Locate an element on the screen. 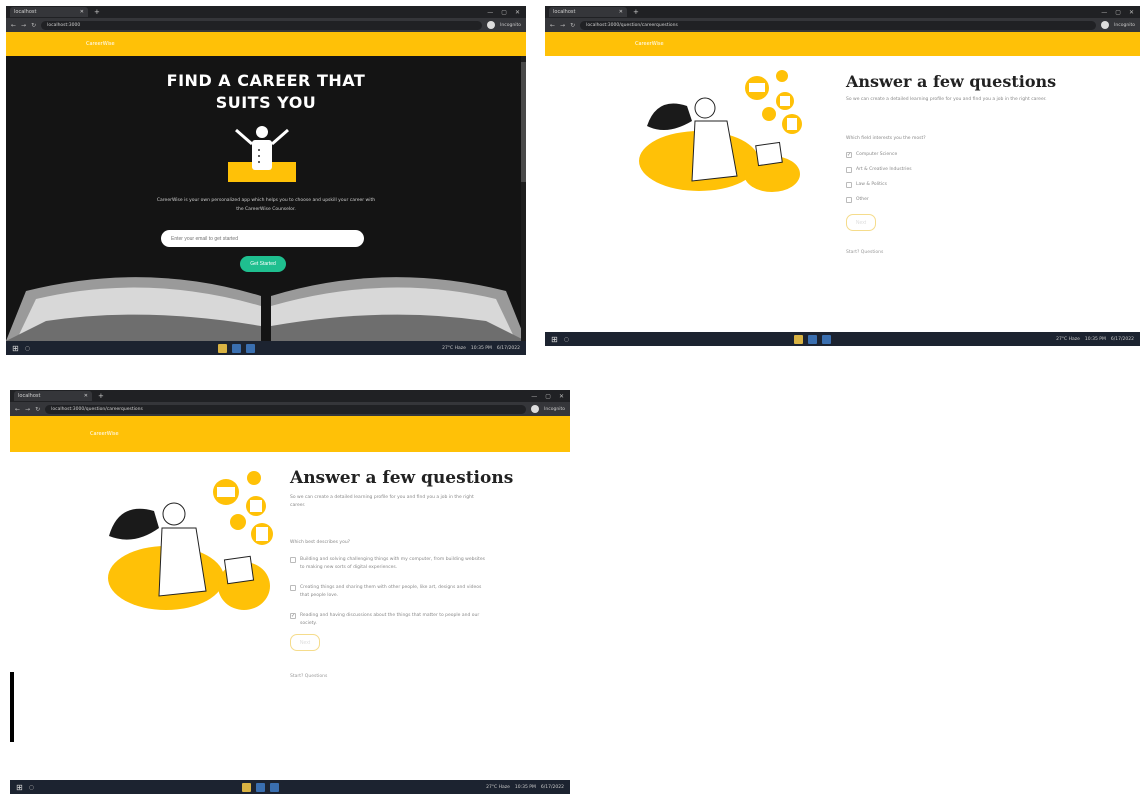 This screenshot has height=794, width=1140. url-text: localhost:3000/question/careerquestions is located at coordinates (632, 25).